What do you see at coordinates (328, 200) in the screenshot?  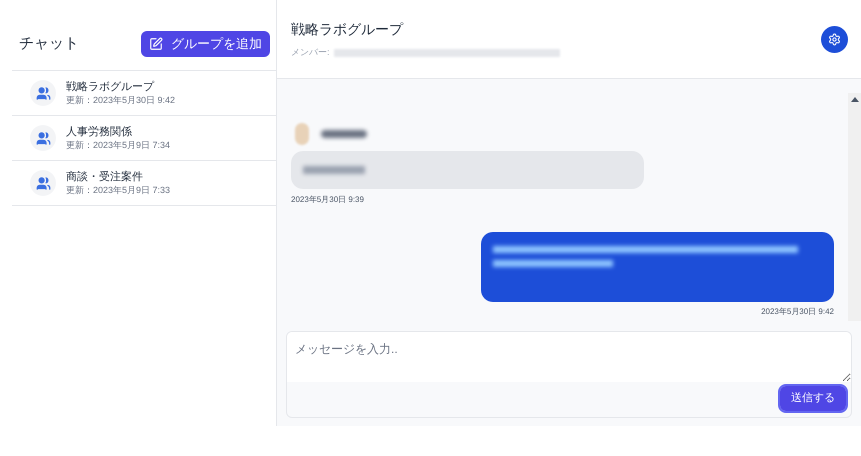 I see `message-time: 2023年5月30日 9:39` at bounding box center [328, 200].